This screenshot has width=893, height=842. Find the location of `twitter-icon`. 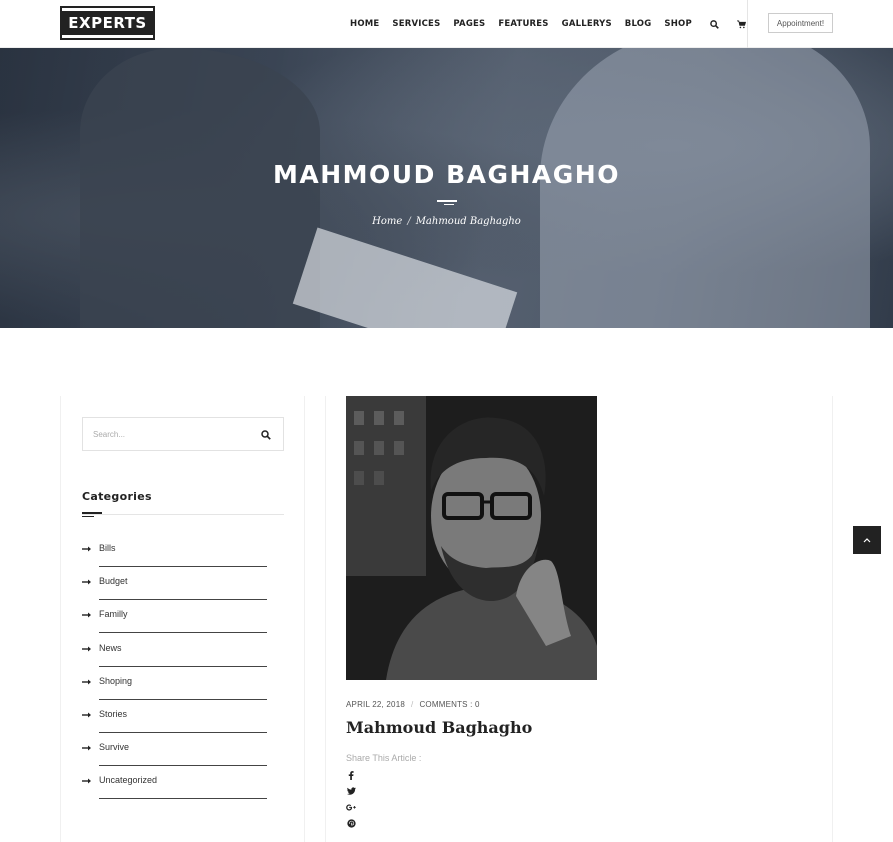

twitter-icon is located at coordinates (351, 791).